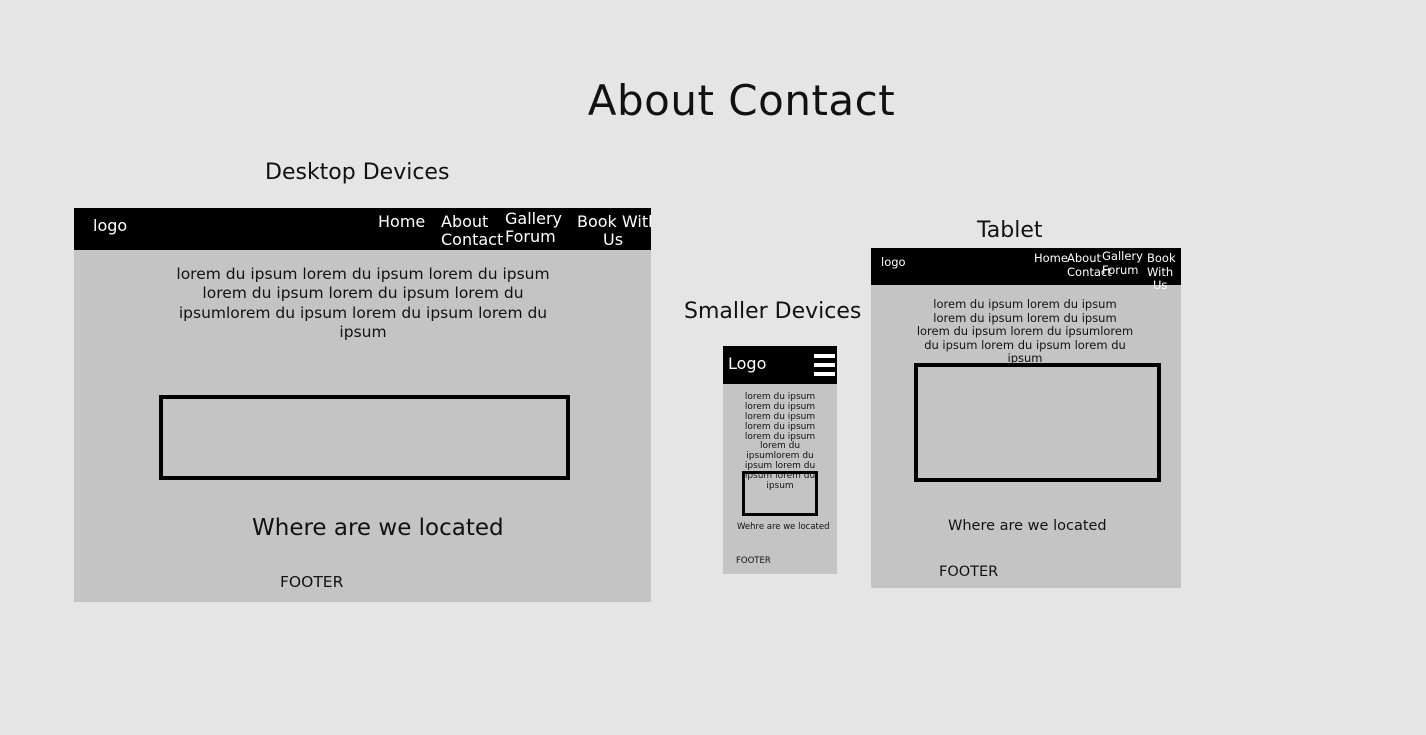  Describe the element at coordinates (824, 365) in the screenshot. I see `hamburger-menu-icon` at that location.